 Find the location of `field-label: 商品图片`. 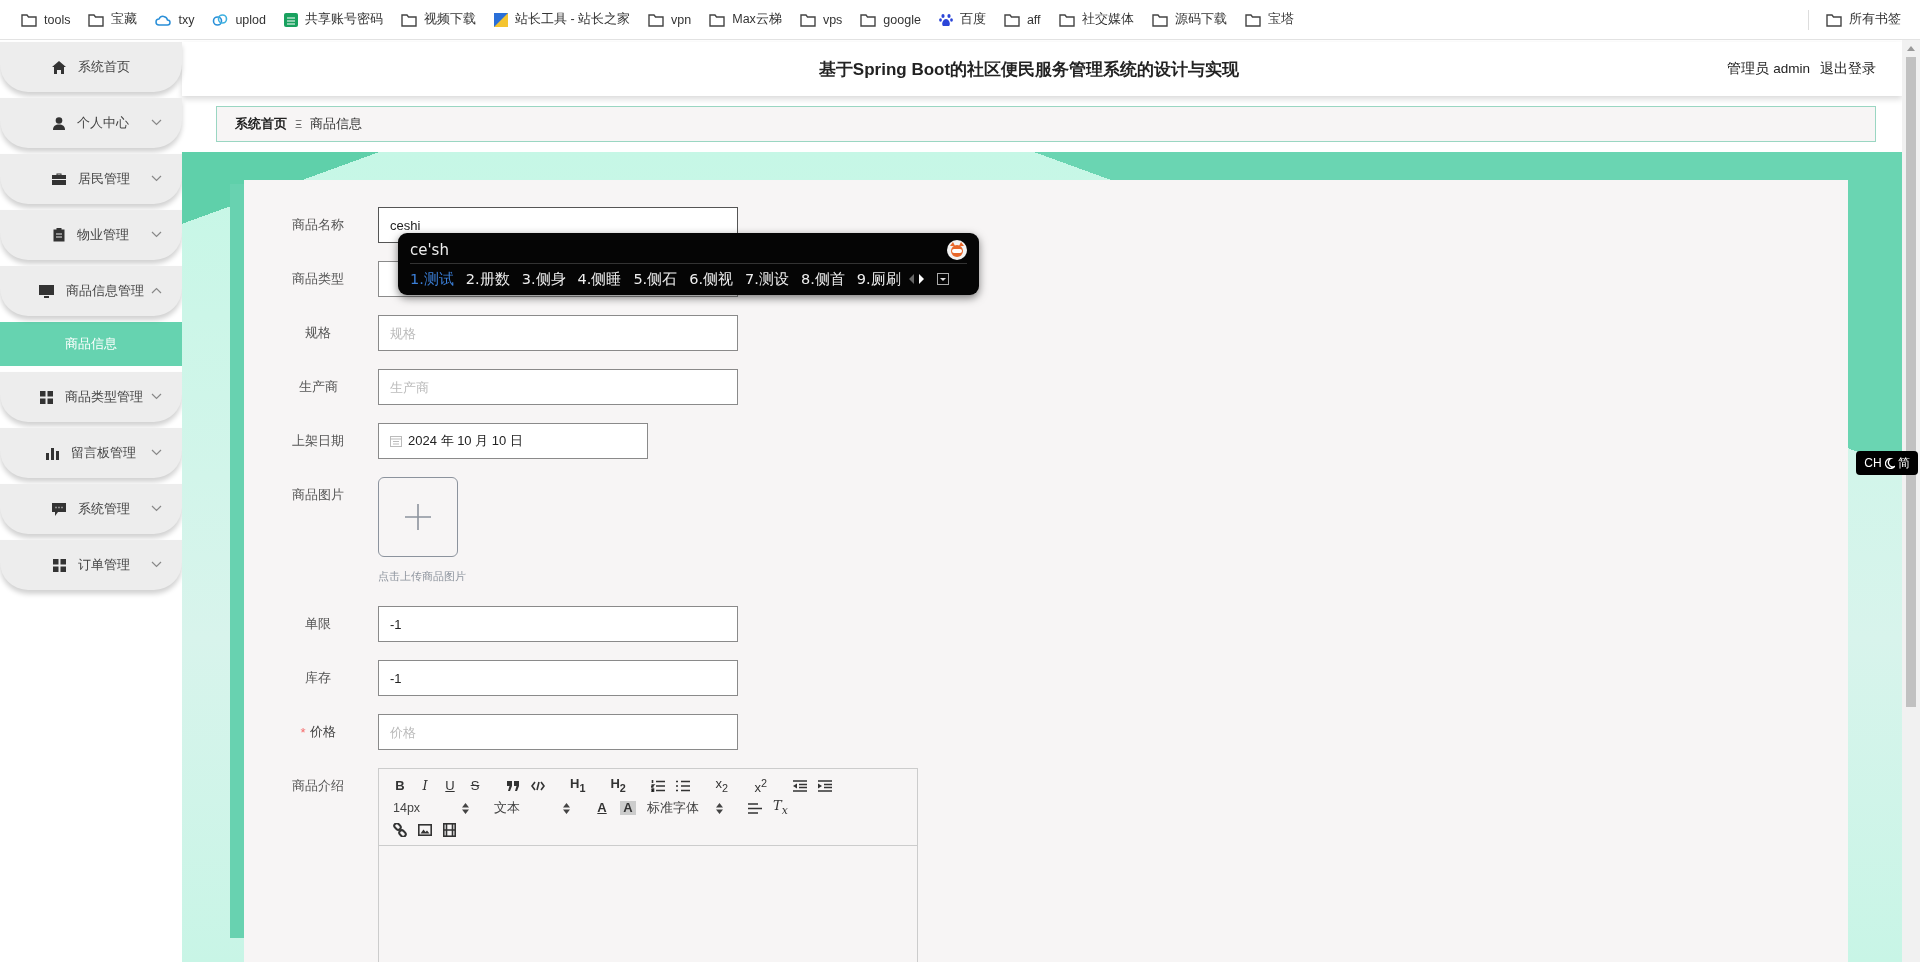

field-label: 商品图片 is located at coordinates (318, 495).